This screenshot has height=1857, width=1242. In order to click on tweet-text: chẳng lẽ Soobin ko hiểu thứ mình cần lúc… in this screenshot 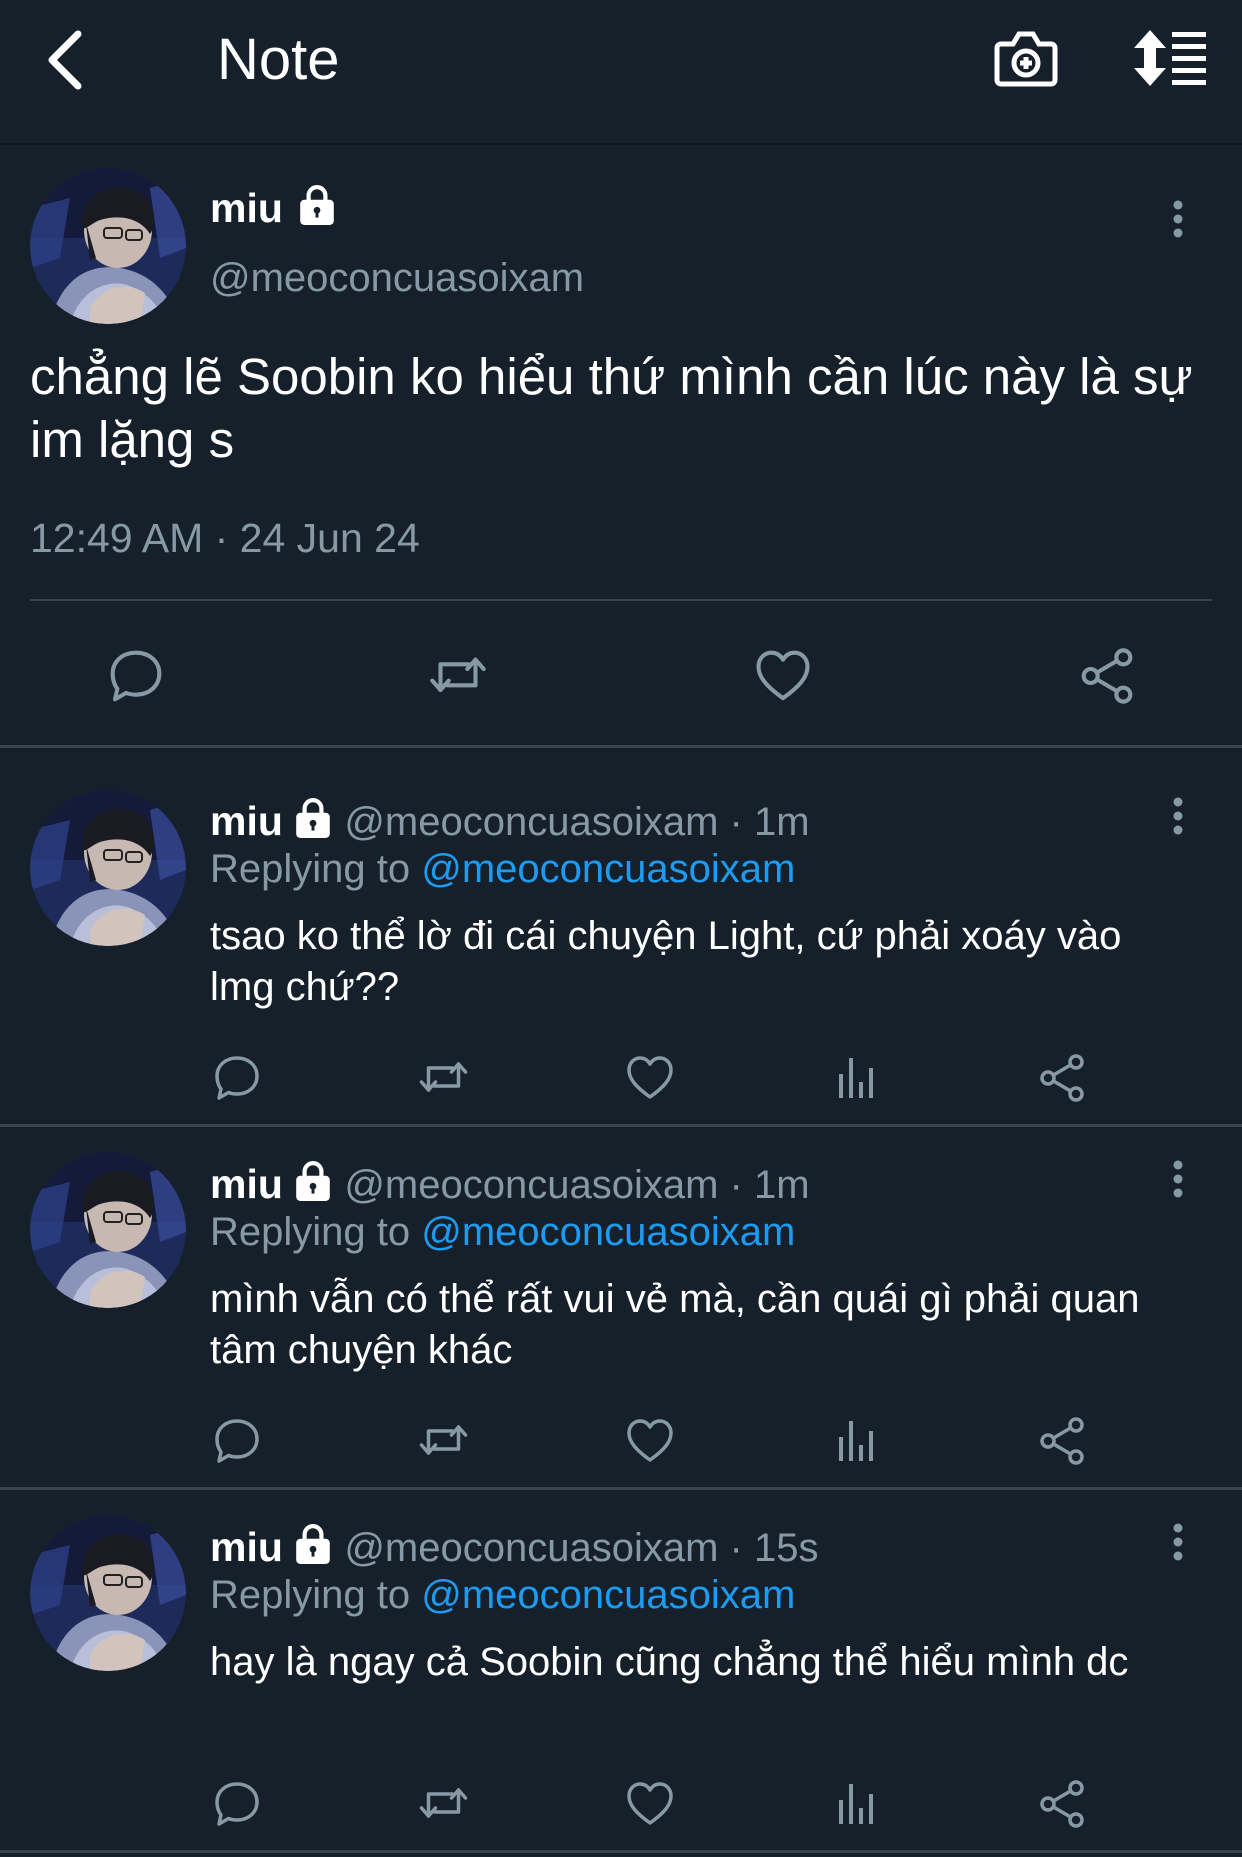, I will do `click(611, 408)`.